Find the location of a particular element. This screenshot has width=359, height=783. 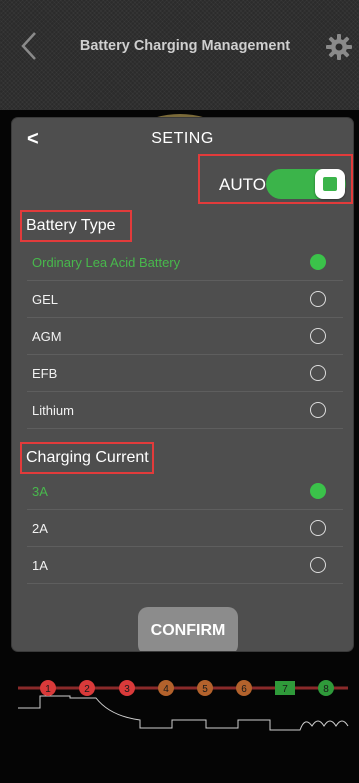

battery-type-option: Ordinary Lea Acid Battery is located at coordinates (182, 263).